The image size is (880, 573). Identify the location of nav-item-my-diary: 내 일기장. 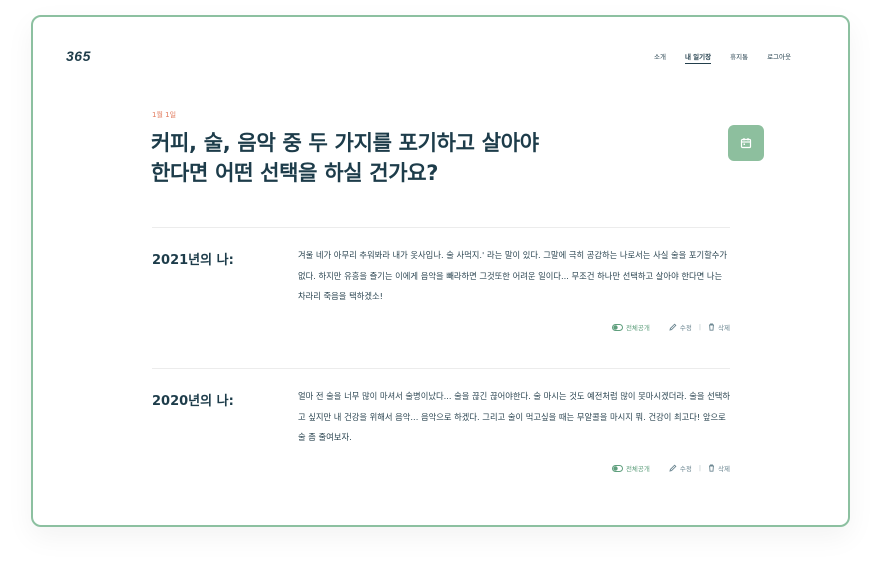
(698, 57).